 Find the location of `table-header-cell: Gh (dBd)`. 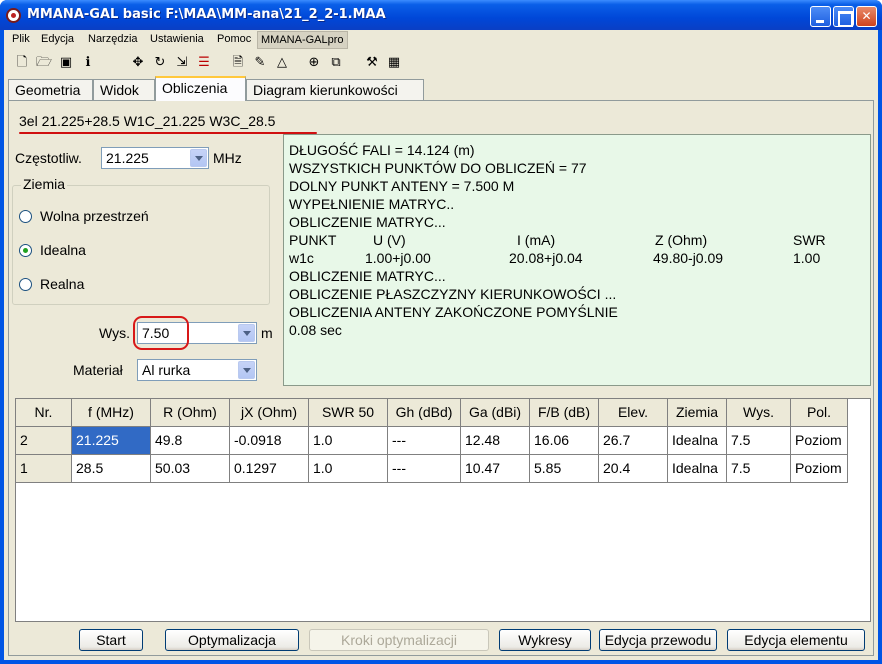

table-header-cell: Gh (dBd) is located at coordinates (424, 413).